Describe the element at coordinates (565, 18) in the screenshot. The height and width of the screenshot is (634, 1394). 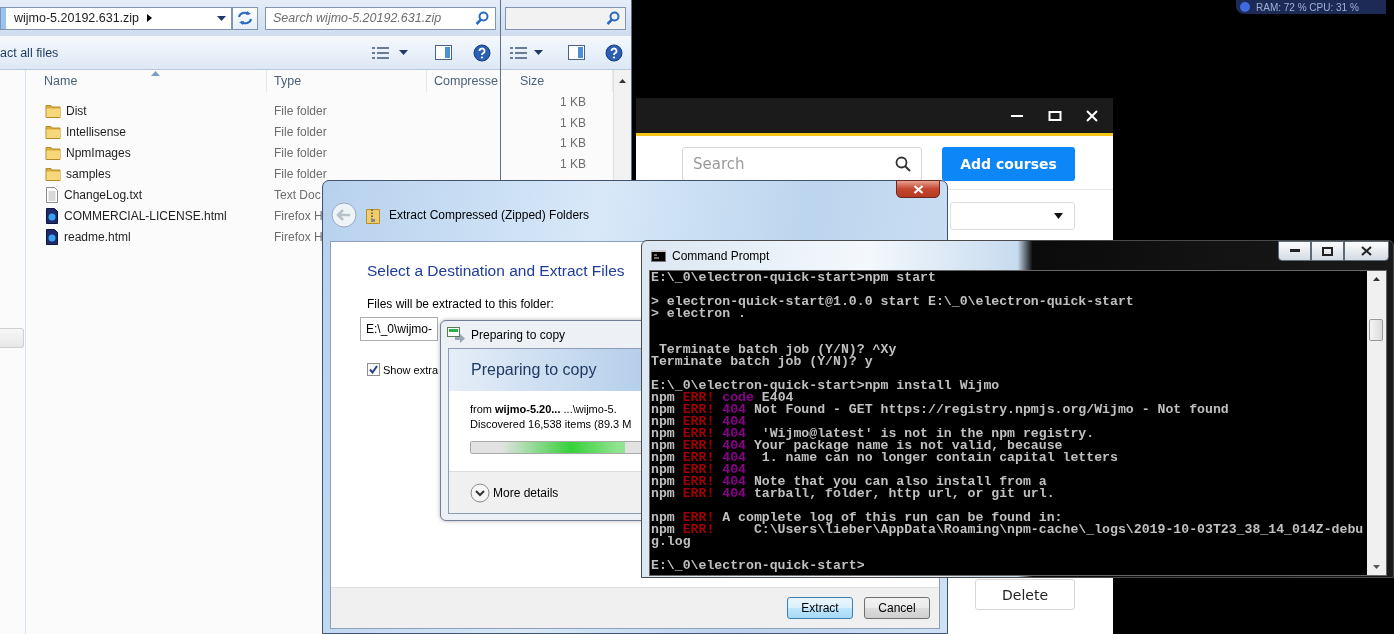
I see `search-field` at that location.